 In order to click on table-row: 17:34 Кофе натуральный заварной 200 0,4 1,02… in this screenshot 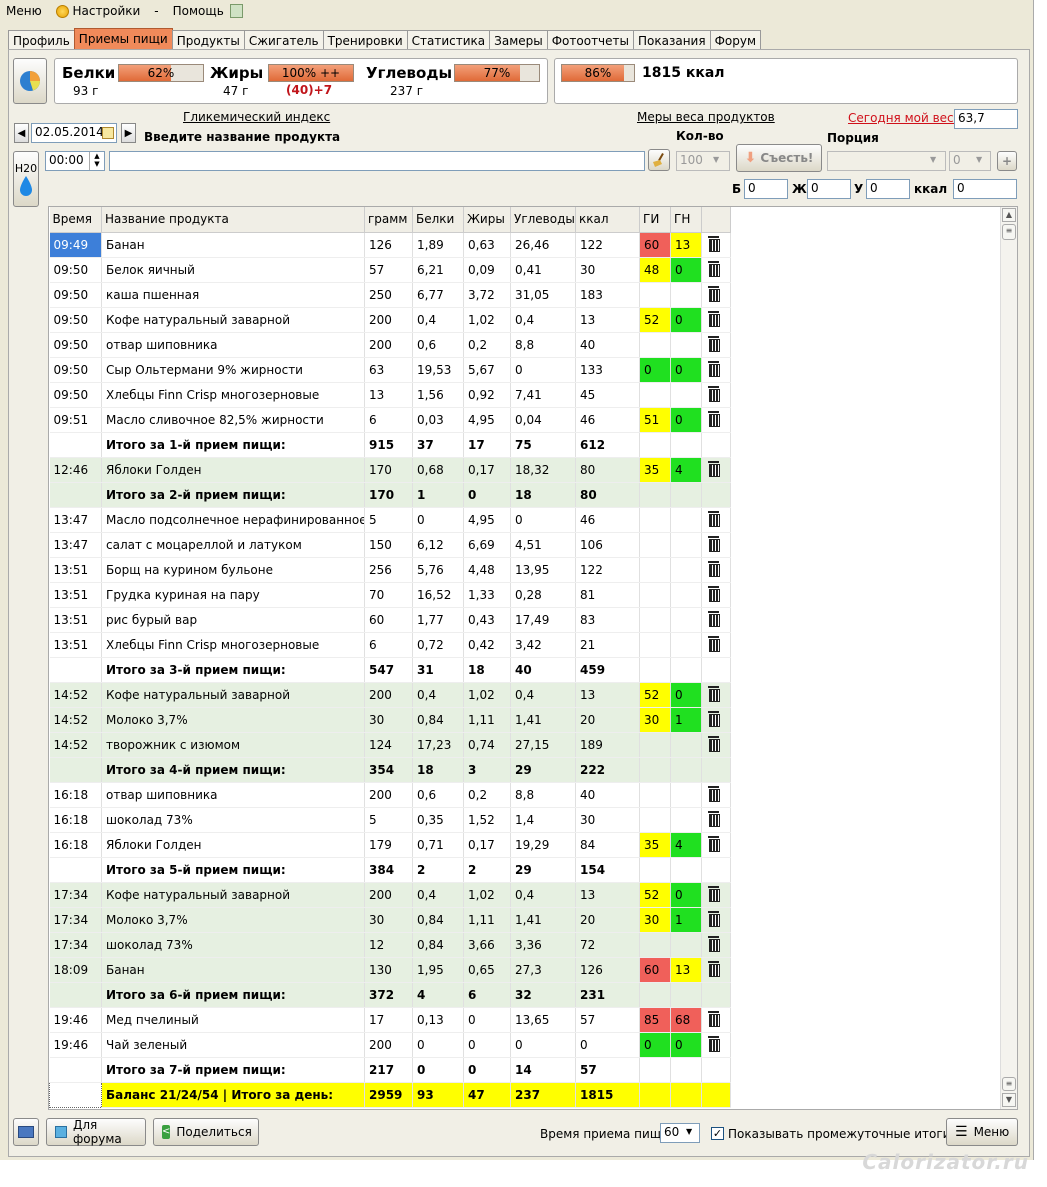, I will do `click(390, 895)`.